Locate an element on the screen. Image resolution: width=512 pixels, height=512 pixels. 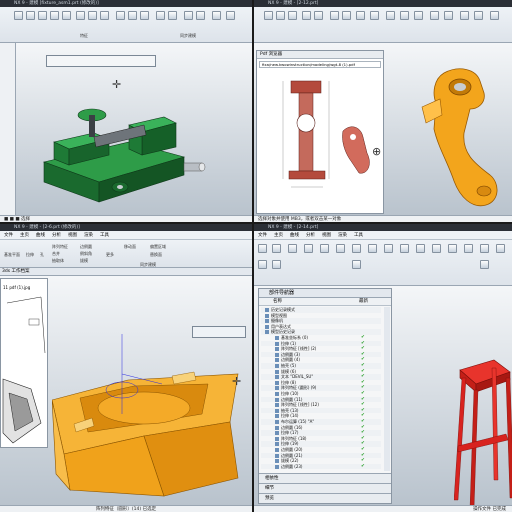
tool-draft: 拔模 is located at coordinates (84, 261).